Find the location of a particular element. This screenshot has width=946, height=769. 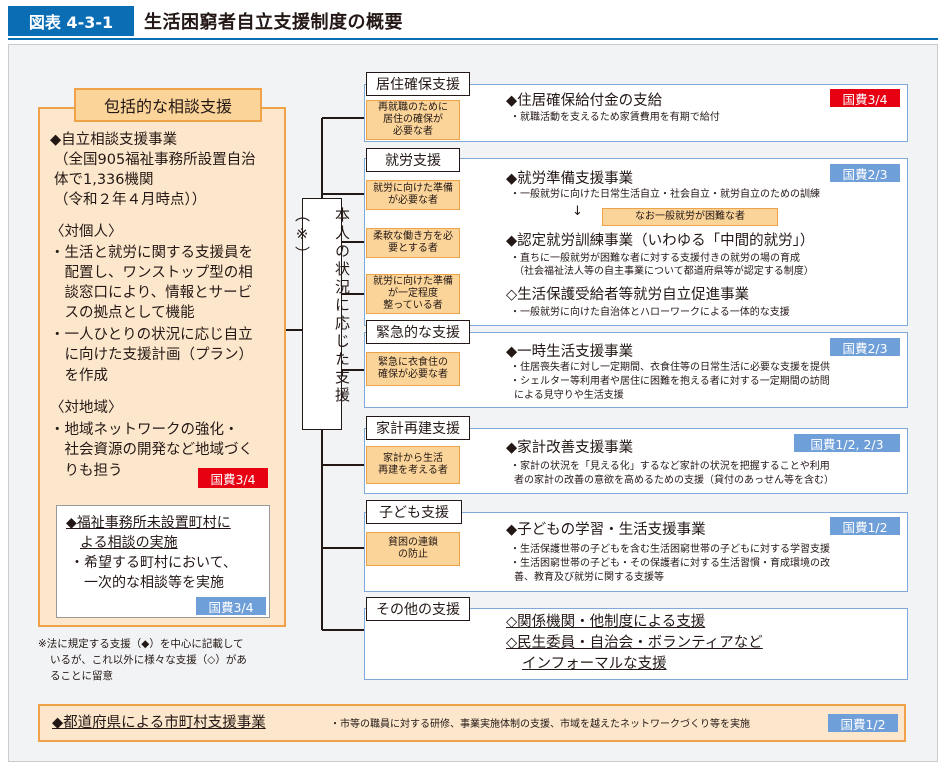

difficult-employment-note: なお一般就労が困難な者 is located at coordinates (690, 217).